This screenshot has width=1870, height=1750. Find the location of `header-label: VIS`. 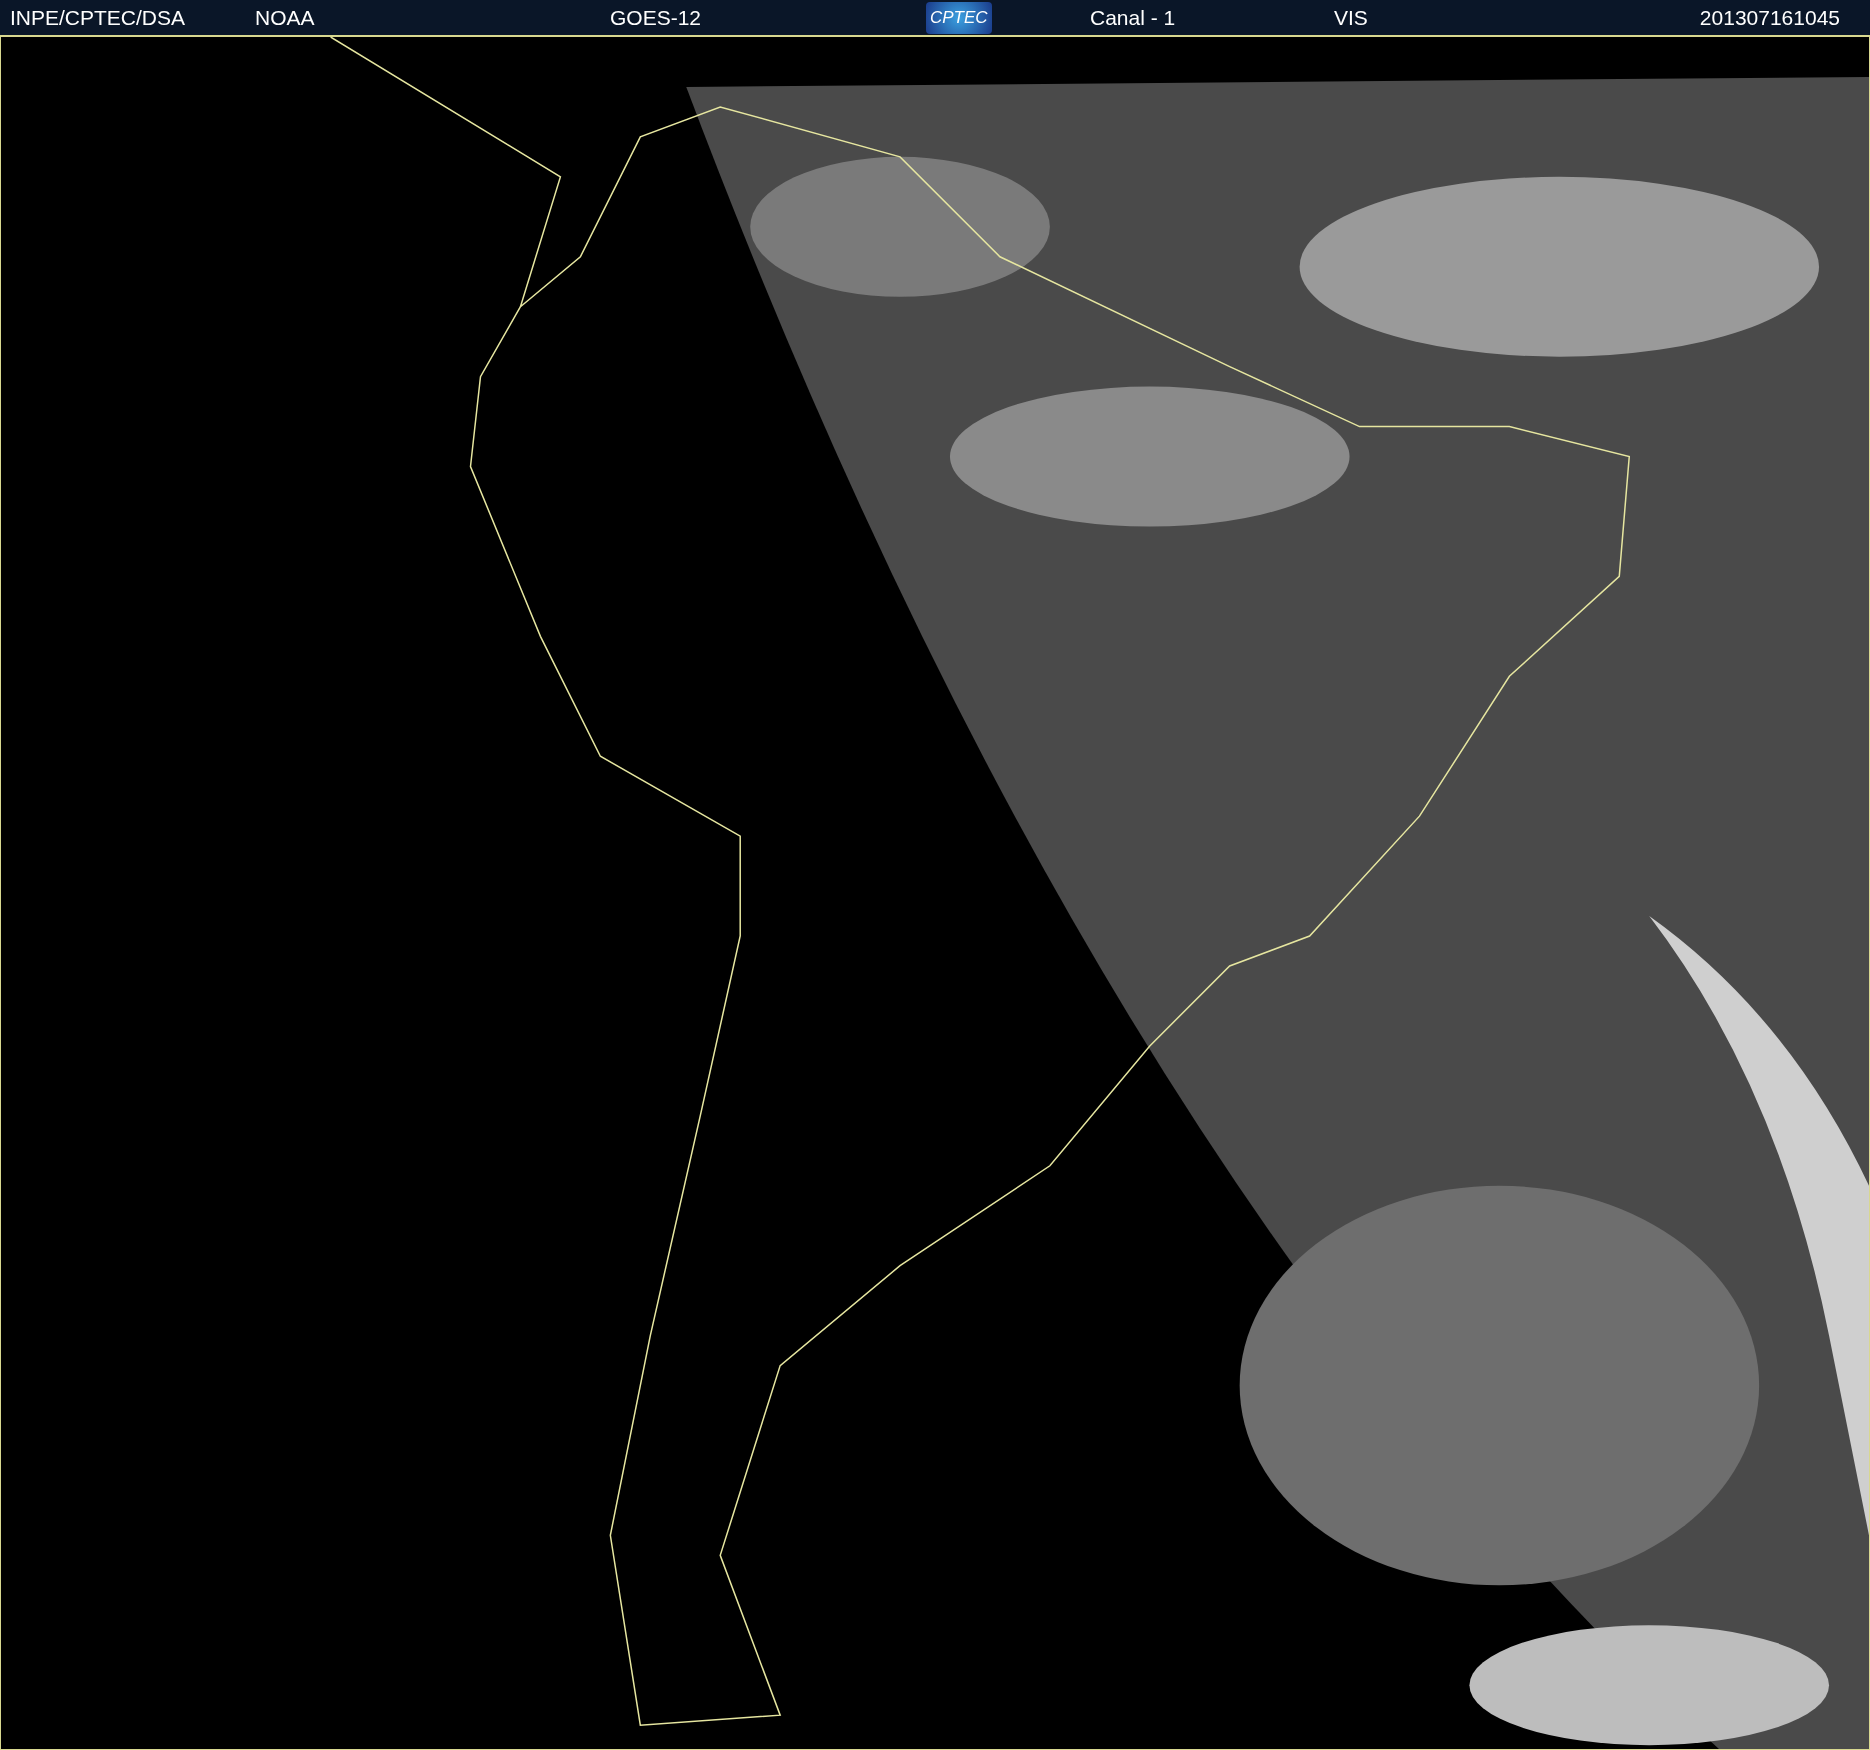

header-label: VIS is located at coordinates (1351, 17).